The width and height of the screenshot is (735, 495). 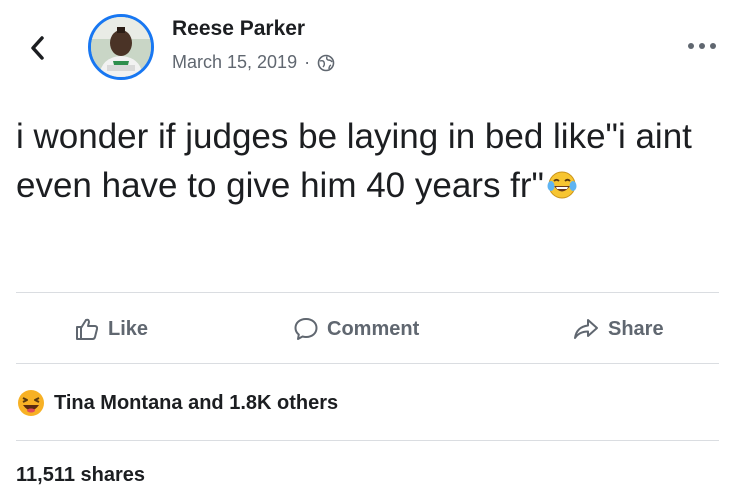 I want to click on comment-button: Comment, so click(x=356, y=329).